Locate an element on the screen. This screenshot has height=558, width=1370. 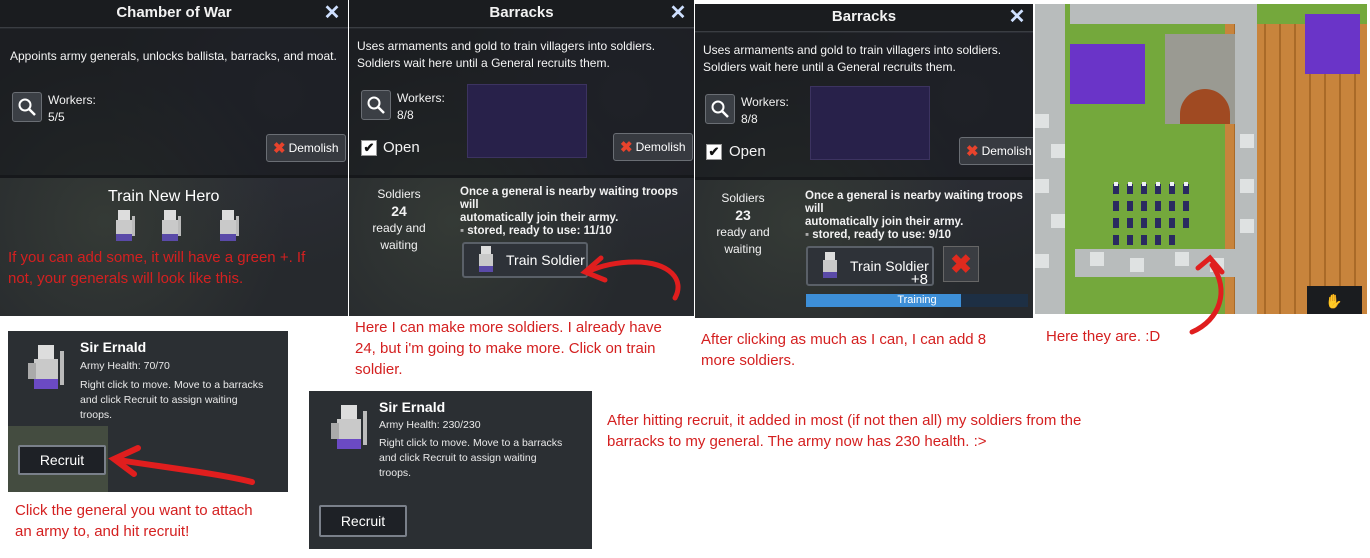
soldiers-info: Soldiers 24 ready and waiting is located at coordinates (399, 220).